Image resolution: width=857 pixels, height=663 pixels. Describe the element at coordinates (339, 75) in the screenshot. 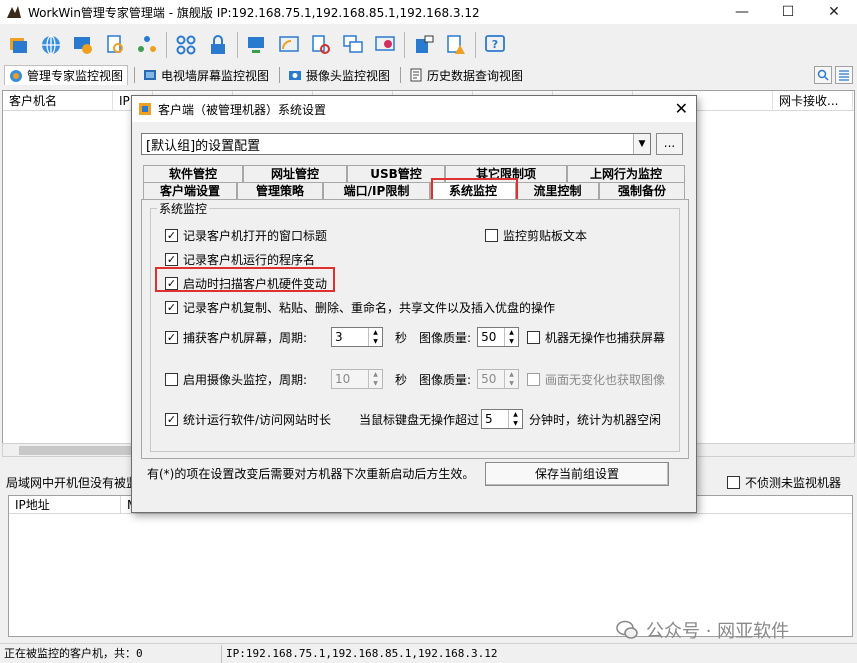

I see `tab-camera-view: 摄像头监控视图` at that location.